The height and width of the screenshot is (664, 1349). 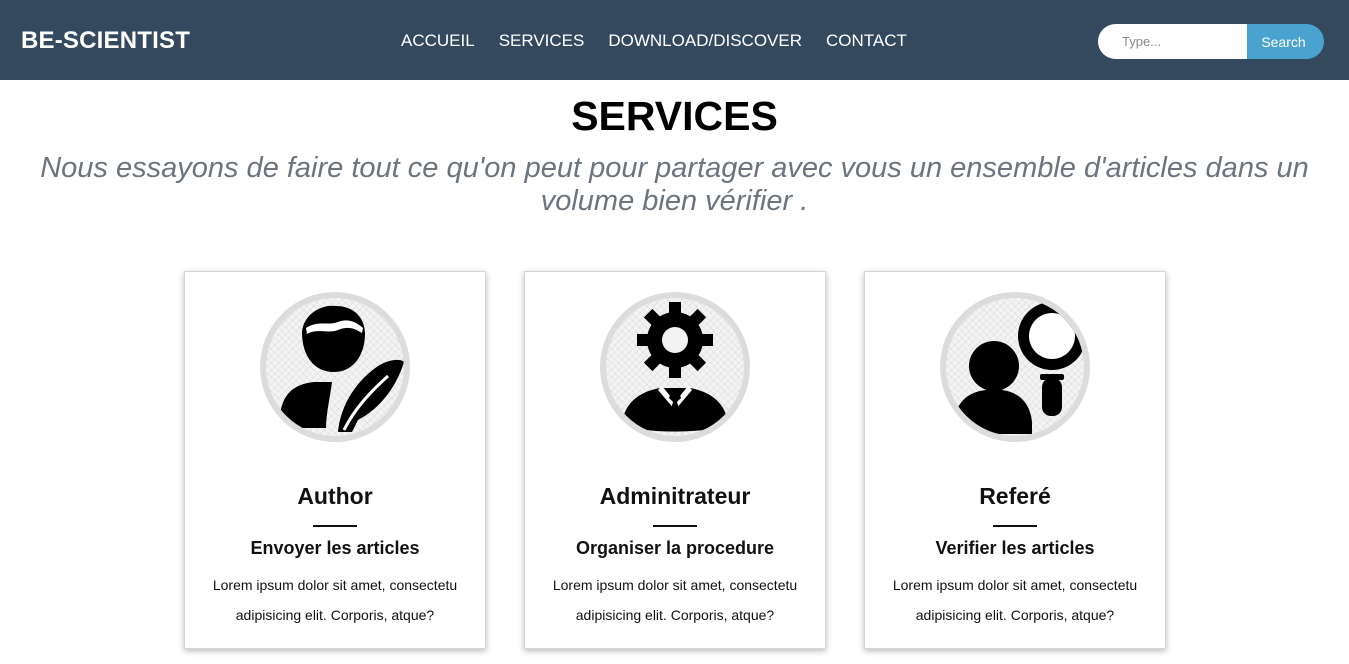 What do you see at coordinates (1172, 41) in the screenshot?
I see `search-input` at bounding box center [1172, 41].